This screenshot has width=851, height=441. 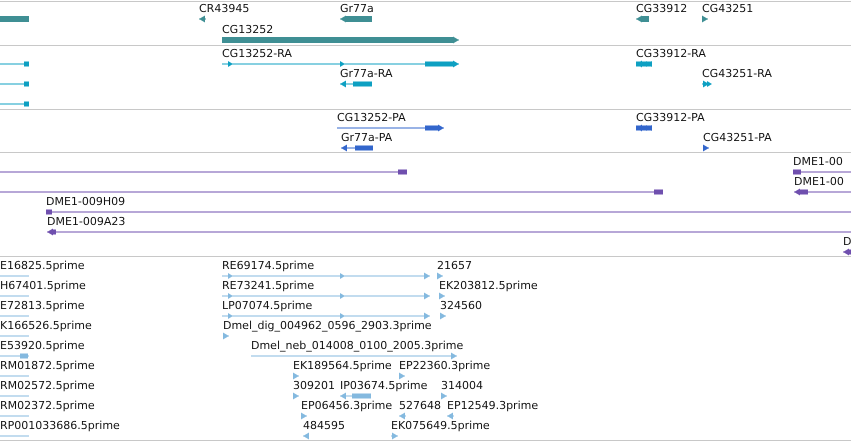 What do you see at coordinates (444, 365) in the screenshot?
I see `feature-label: EP22360.3prime` at bounding box center [444, 365].